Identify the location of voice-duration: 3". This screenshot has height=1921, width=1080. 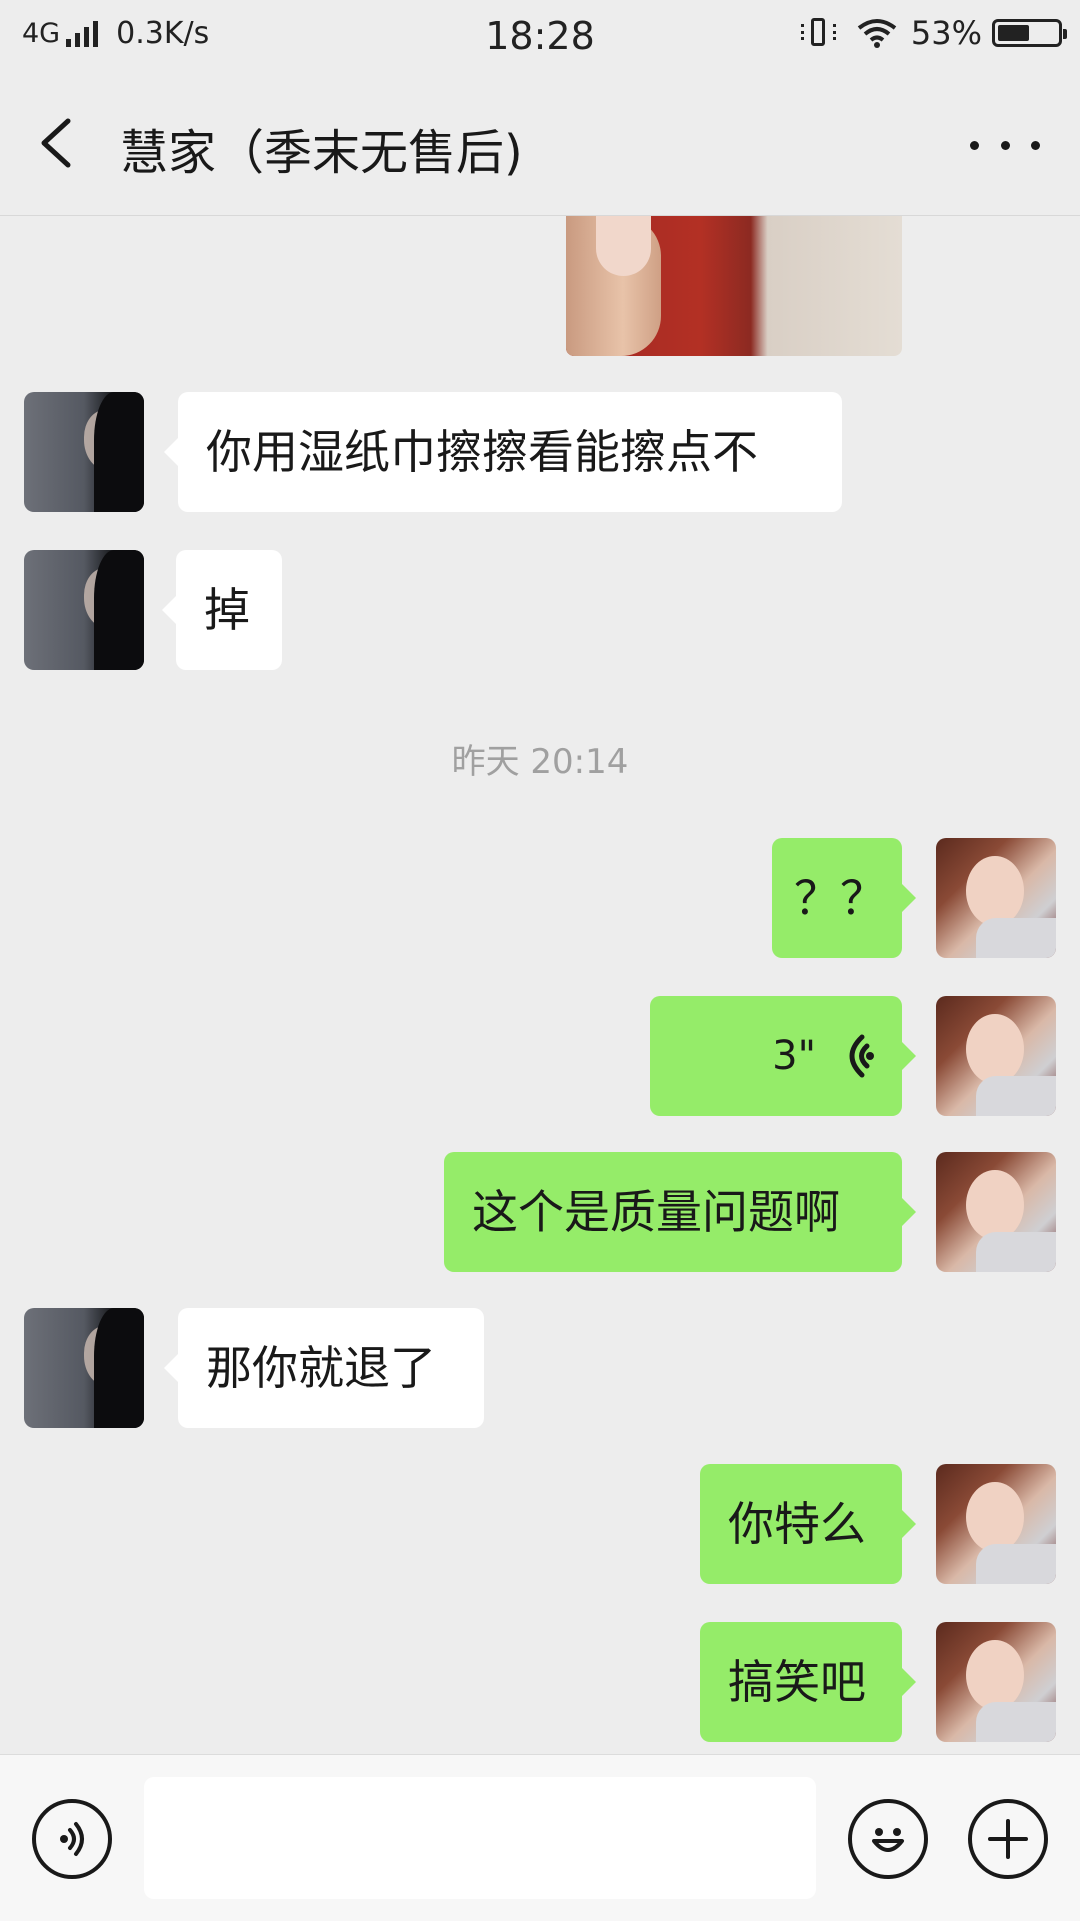
(794, 1056).